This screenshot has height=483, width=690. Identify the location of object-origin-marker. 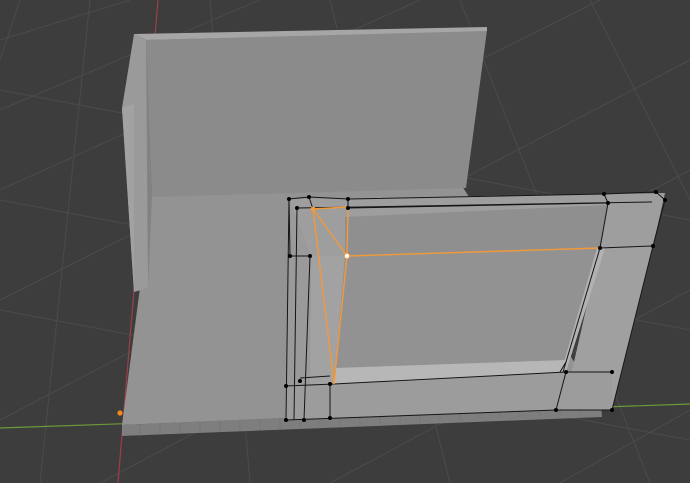
(120, 413).